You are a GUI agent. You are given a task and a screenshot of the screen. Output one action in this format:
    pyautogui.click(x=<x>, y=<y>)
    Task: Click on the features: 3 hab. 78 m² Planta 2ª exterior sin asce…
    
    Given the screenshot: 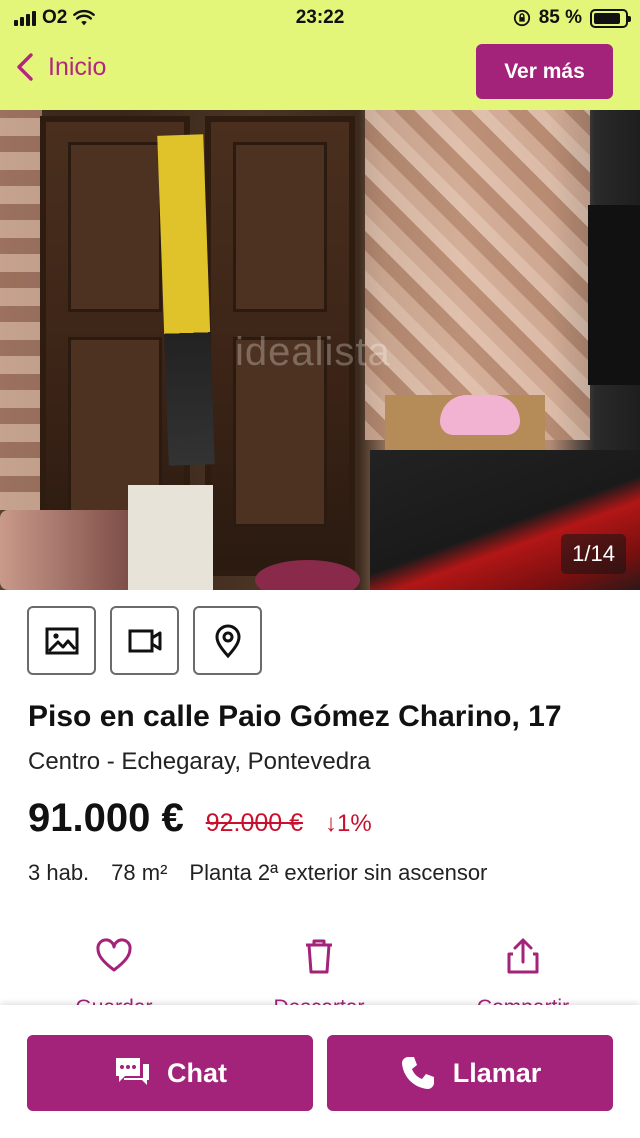 What is the action you would take?
    pyautogui.click(x=257, y=873)
    